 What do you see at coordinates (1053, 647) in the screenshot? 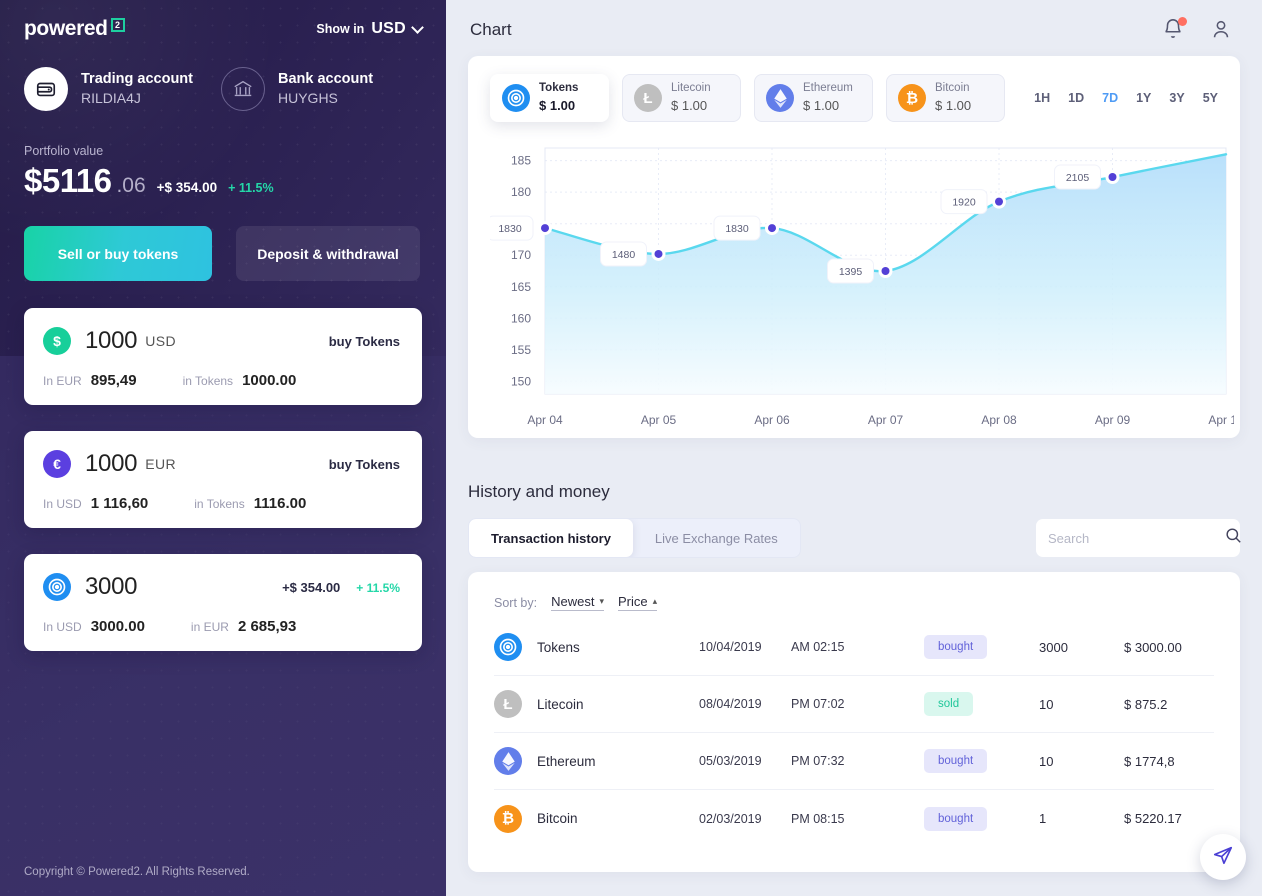
I see `row-quantity: 3000` at bounding box center [1053, 647].